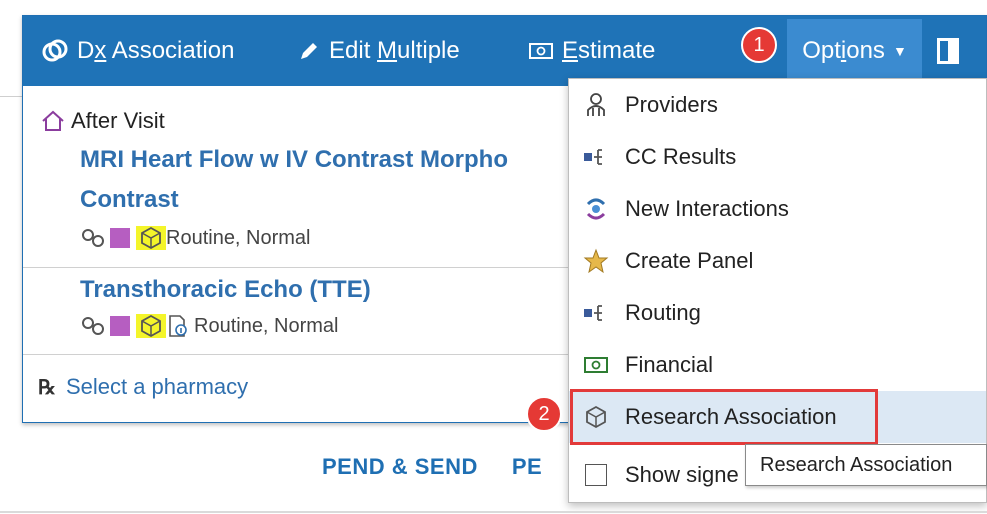 This screenshot has height=514, width=987. What do you see at coordinates (178, 326) in the screenshot?
I see `document-info-icon` at bounding box center [178, 326].